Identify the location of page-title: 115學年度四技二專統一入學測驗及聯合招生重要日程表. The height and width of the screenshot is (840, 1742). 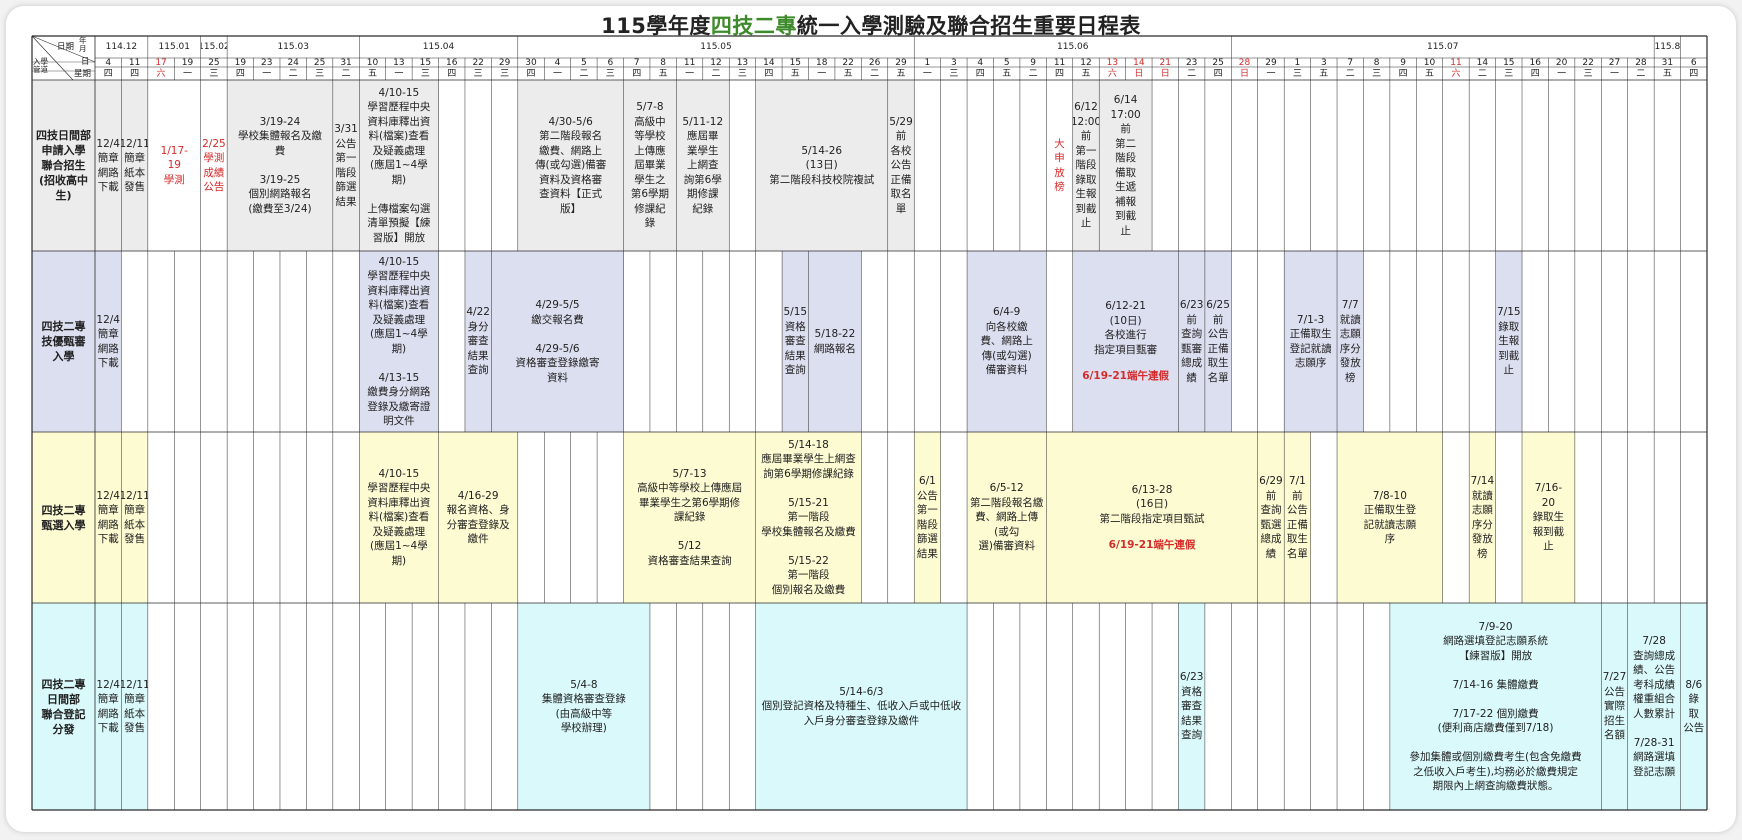
(871, 25).